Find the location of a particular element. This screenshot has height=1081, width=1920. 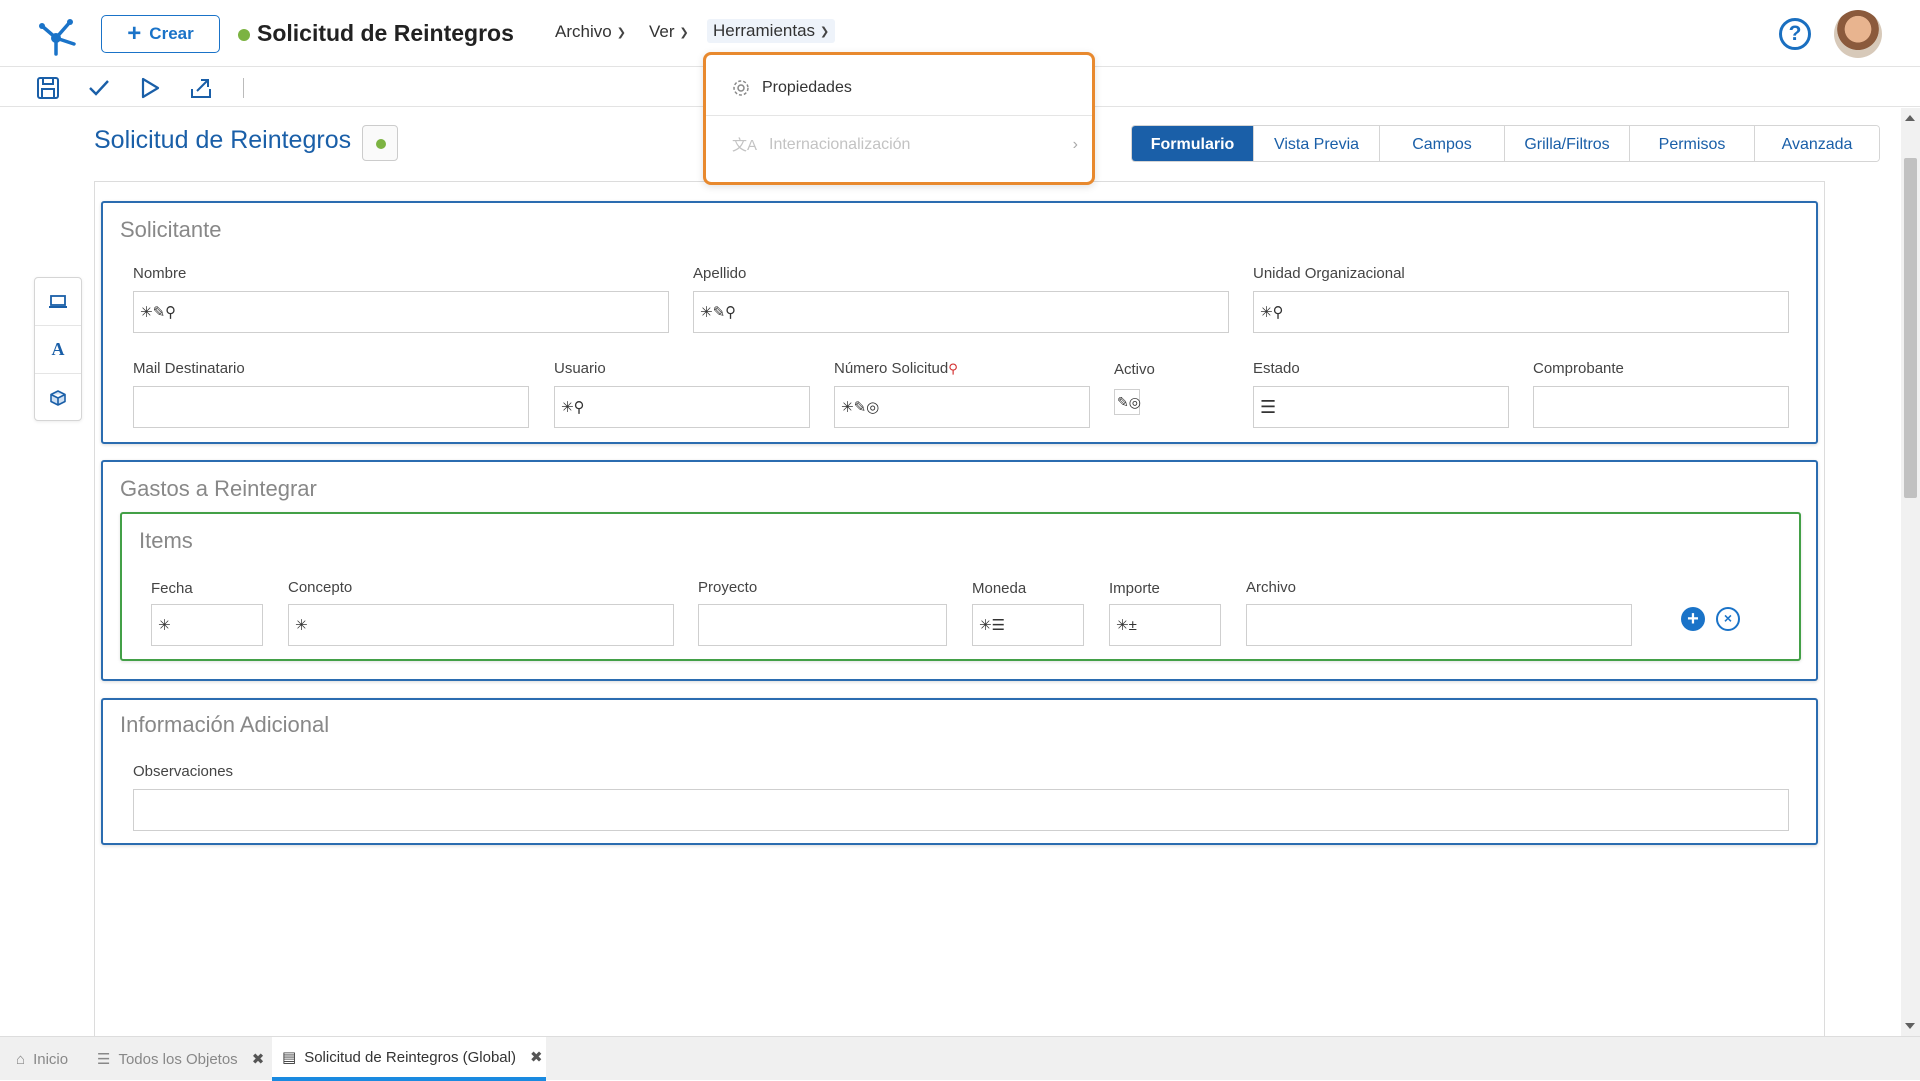

status-dot is located at coordinates (244, 35).